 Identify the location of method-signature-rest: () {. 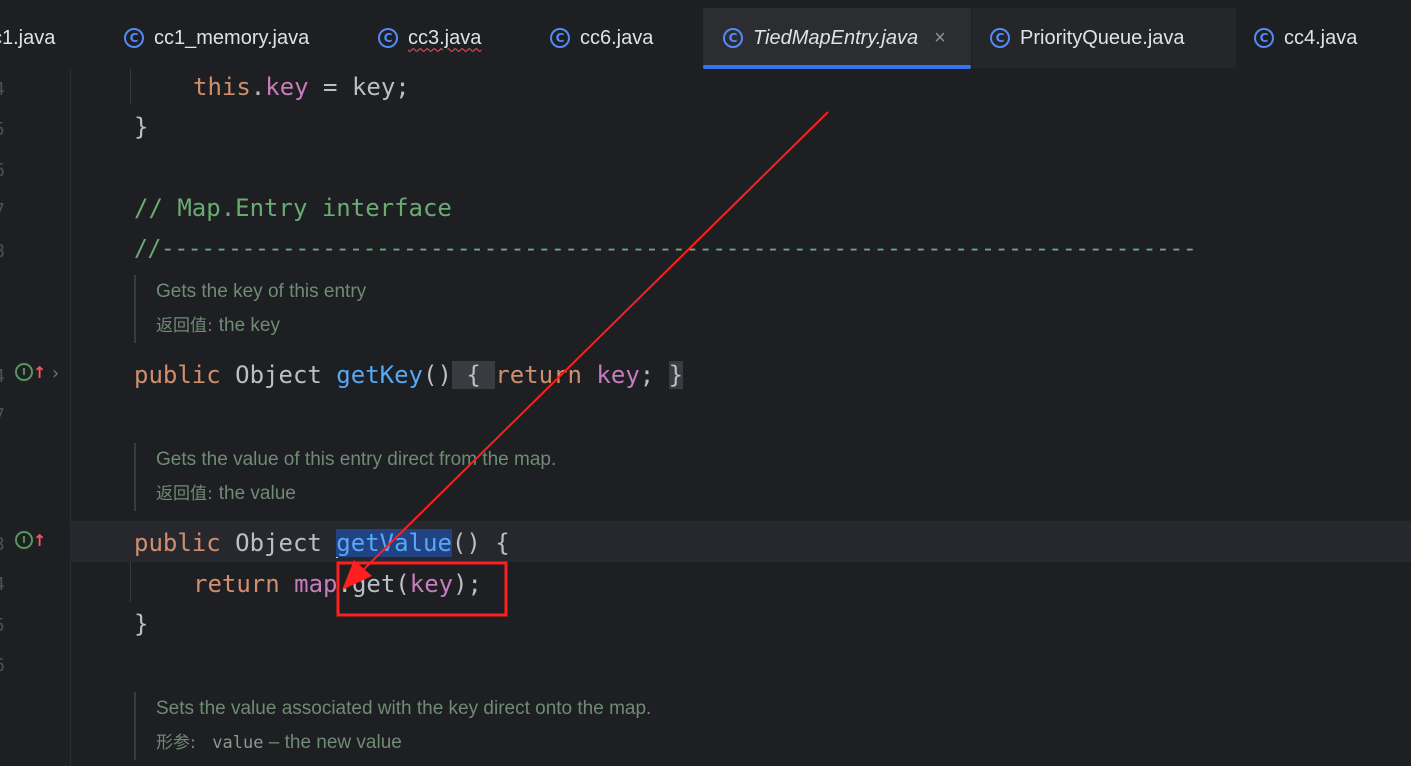
(480, 543).